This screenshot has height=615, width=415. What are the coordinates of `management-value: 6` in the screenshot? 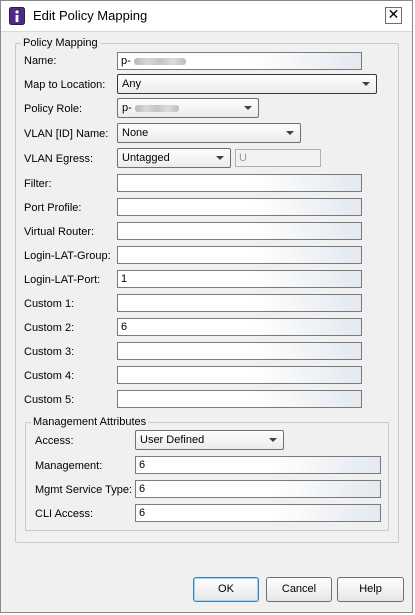 It's located at (142, 465).